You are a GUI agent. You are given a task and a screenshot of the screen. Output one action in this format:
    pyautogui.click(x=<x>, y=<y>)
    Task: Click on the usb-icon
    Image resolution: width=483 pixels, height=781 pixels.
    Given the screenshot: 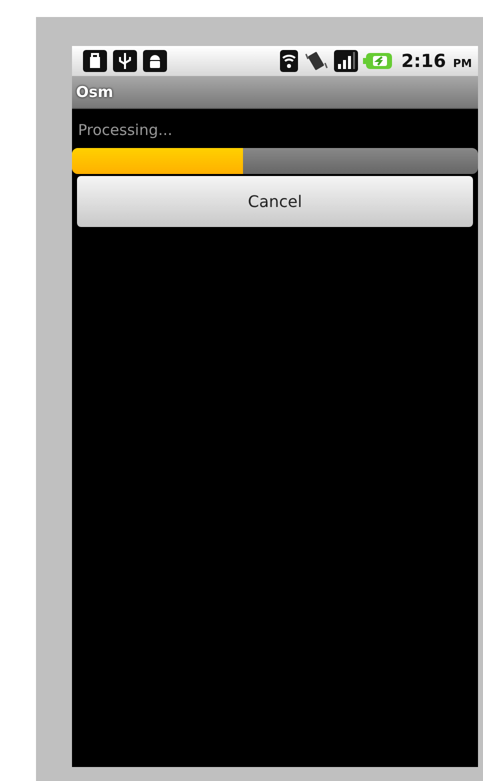 What is the action you would take?
    pyautogui.click(x=125, y=61)
    